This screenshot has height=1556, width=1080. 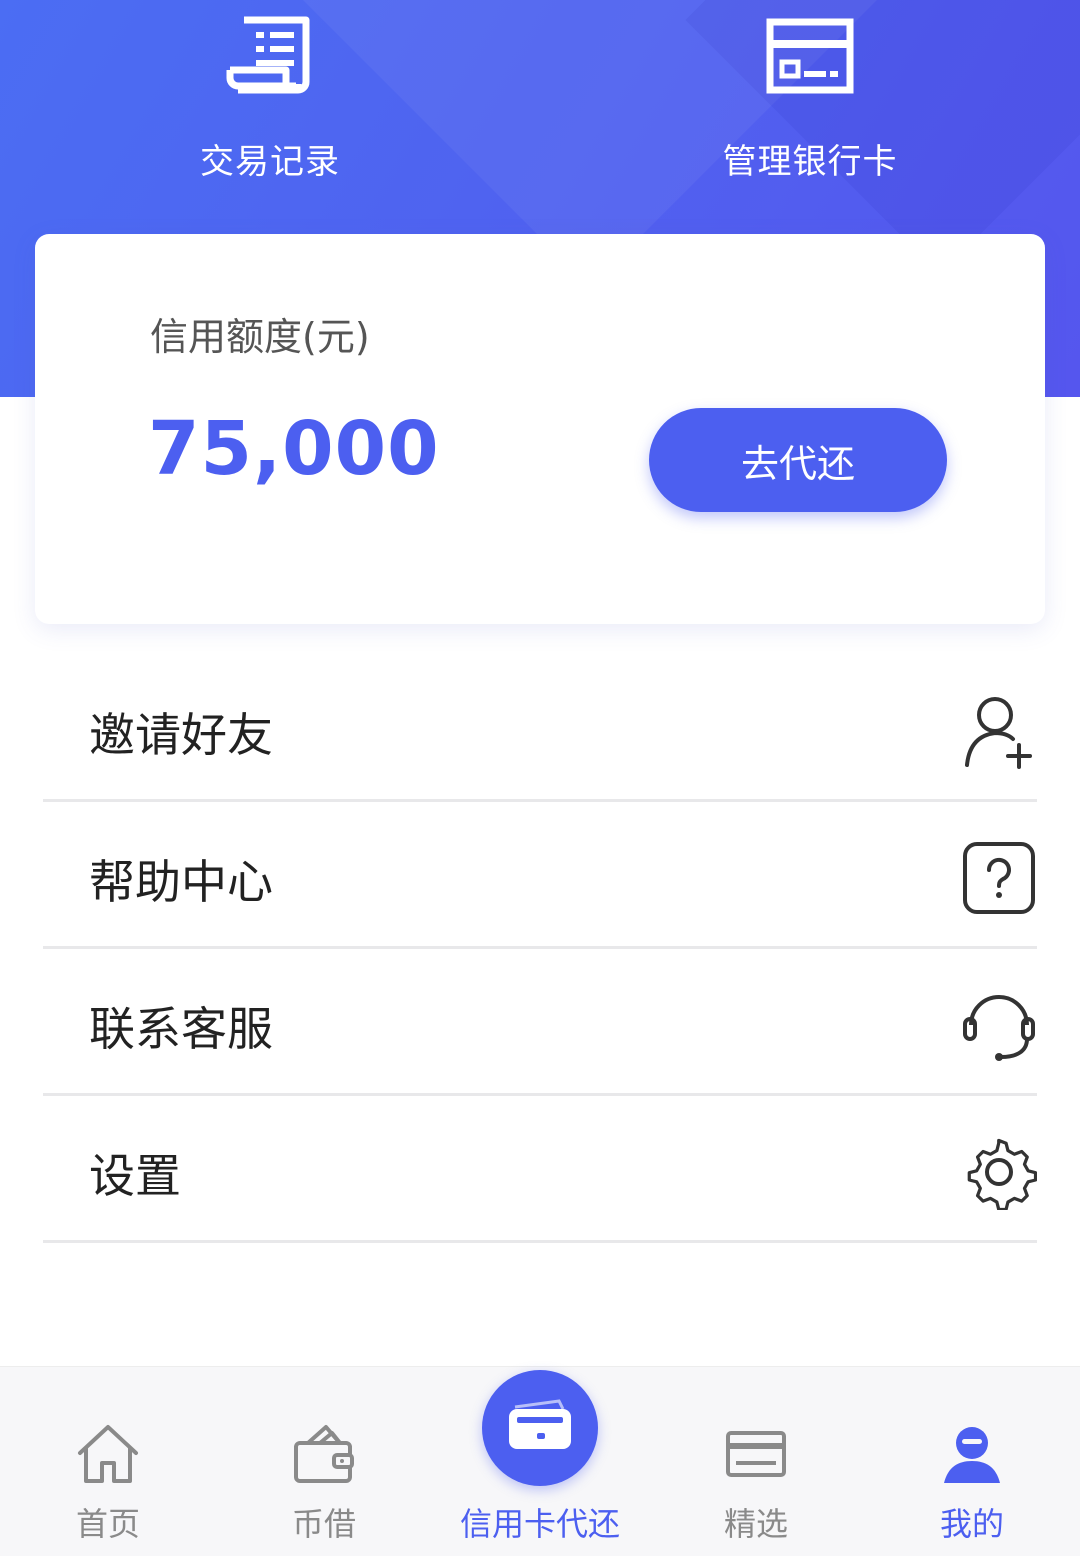 I want to click on receipt-icon, so click(x=270, y=55).